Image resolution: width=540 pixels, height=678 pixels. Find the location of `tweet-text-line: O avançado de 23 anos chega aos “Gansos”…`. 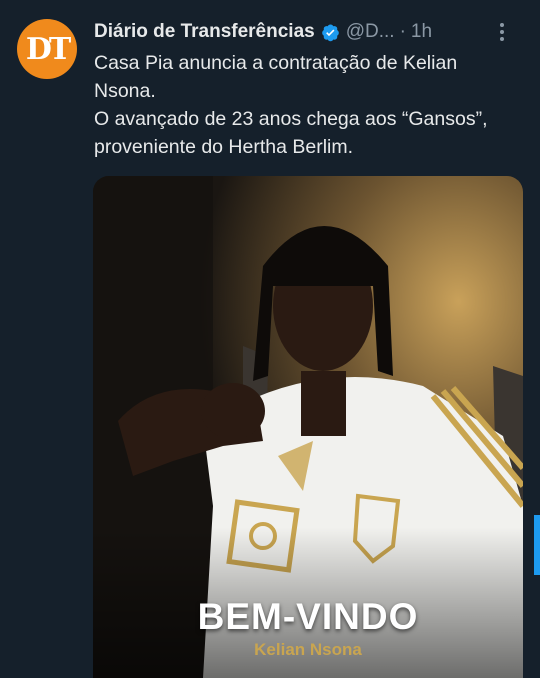

tweet-text-line: O avançado de 23 anos chega aos “Gansos”… is located at coordinates (291, 133).